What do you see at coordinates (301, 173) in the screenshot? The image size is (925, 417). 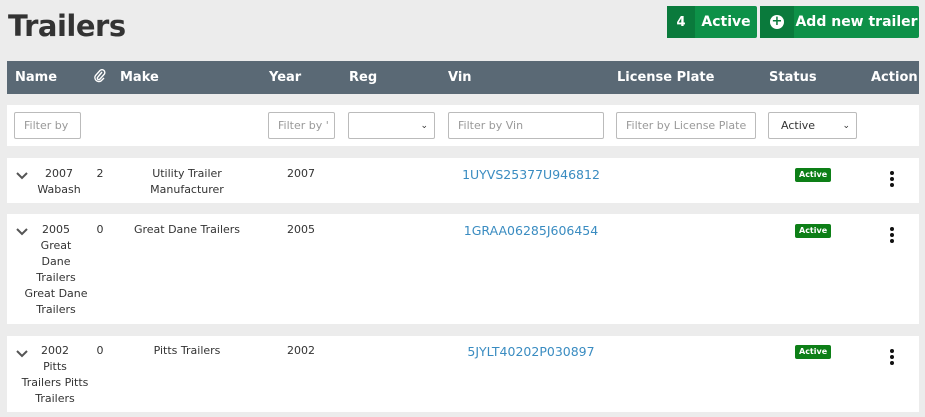 I see `trailer-year: 2007` at bounding box center [301, 173].